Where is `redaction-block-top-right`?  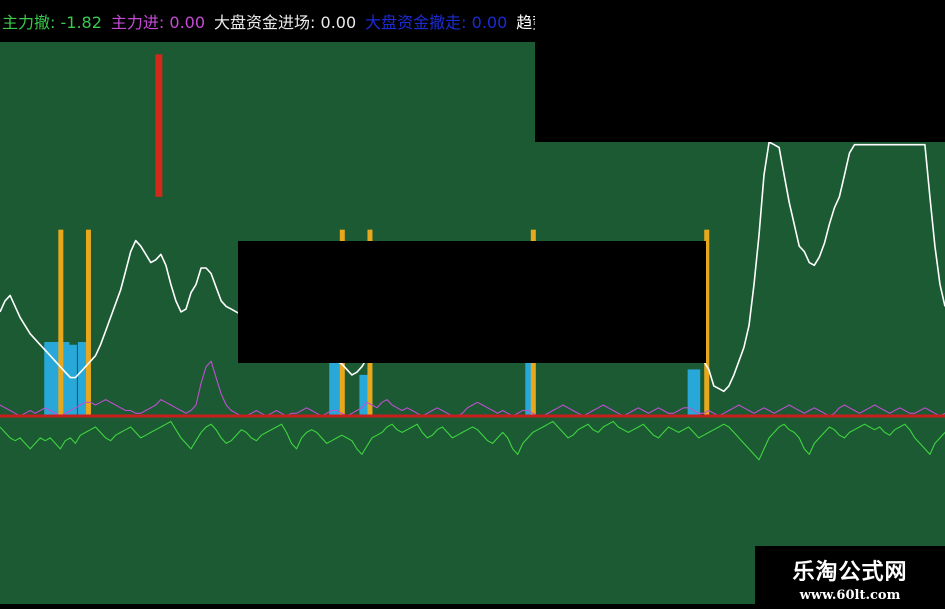 redaction-block-top-right is located at coordinates (740, 71).